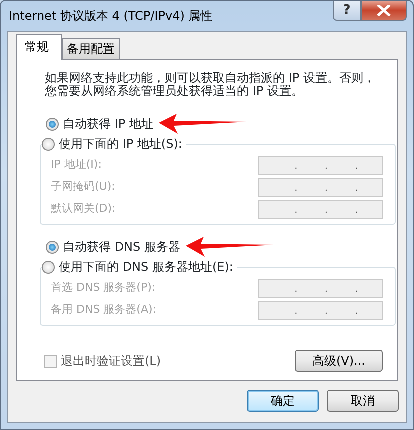 This screenshot has width=414, height=430. I want to click on field-label: IP 地址(I):, so click(76, 164).